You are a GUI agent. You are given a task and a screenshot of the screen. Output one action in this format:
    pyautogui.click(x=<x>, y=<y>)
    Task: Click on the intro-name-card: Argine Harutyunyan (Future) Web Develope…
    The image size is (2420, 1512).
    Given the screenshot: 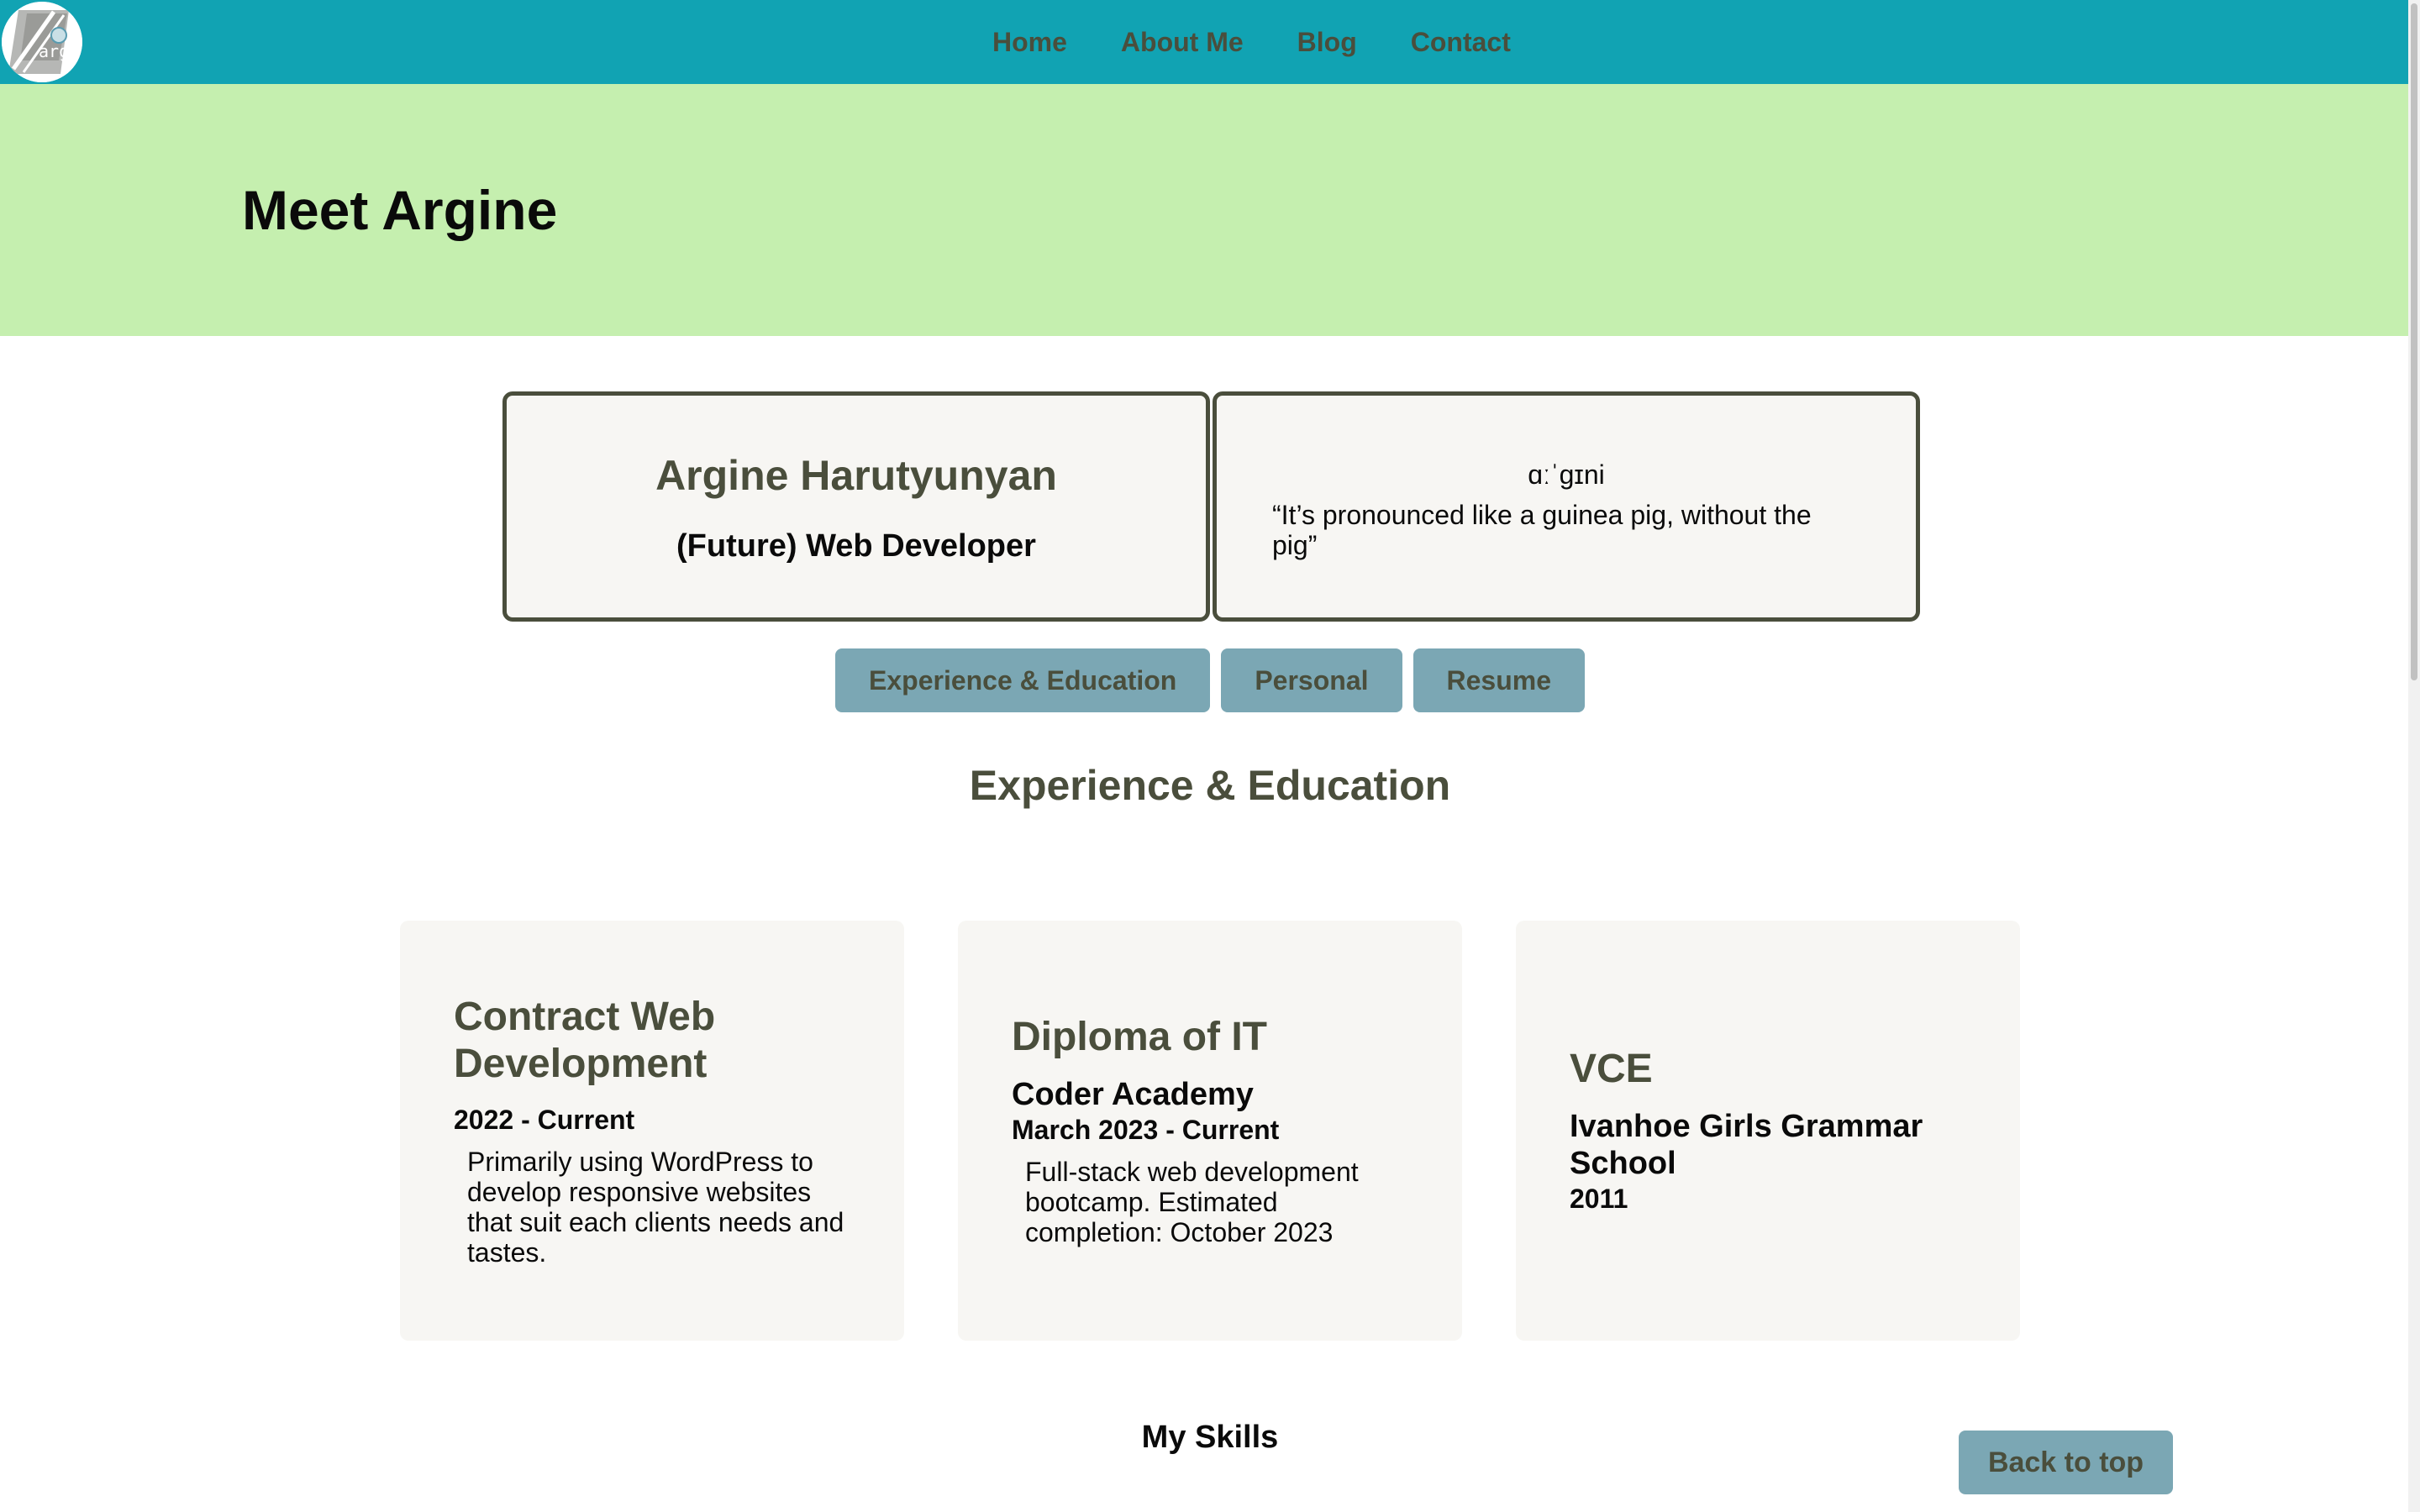 What is the action you would take?
    pyautogui.click(x=856, y=506)
    